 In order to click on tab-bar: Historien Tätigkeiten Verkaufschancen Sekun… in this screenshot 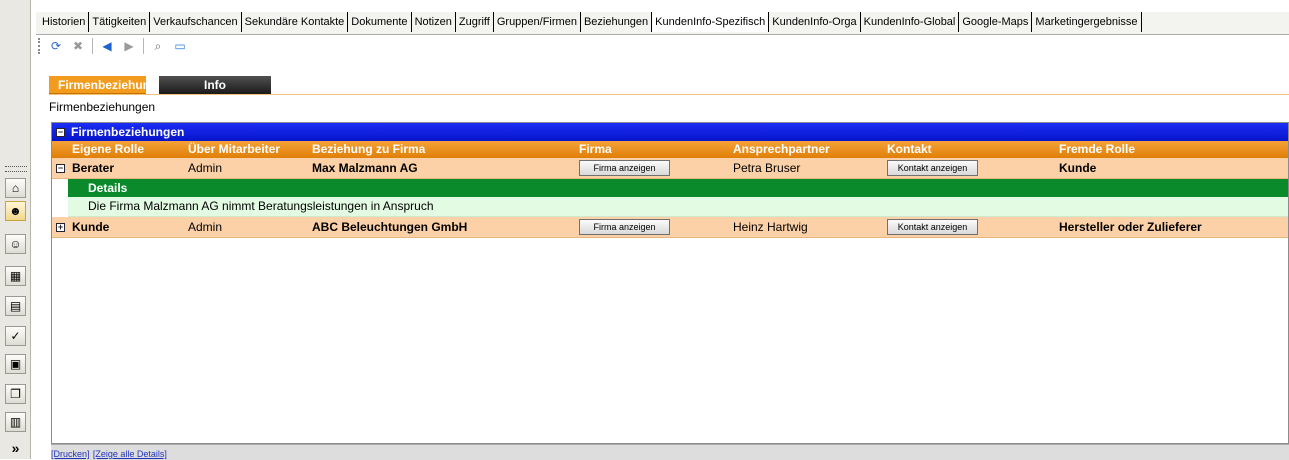, I will do `click(662, 23)`.